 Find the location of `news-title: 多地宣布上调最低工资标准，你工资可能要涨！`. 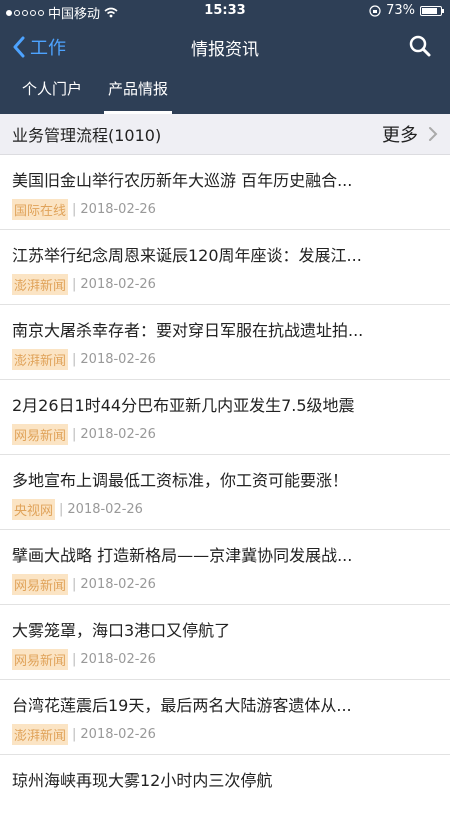

news-title: 多地宣布上调最低工资标准，你工资可能要涨！ is located at coordinates (180, 480).